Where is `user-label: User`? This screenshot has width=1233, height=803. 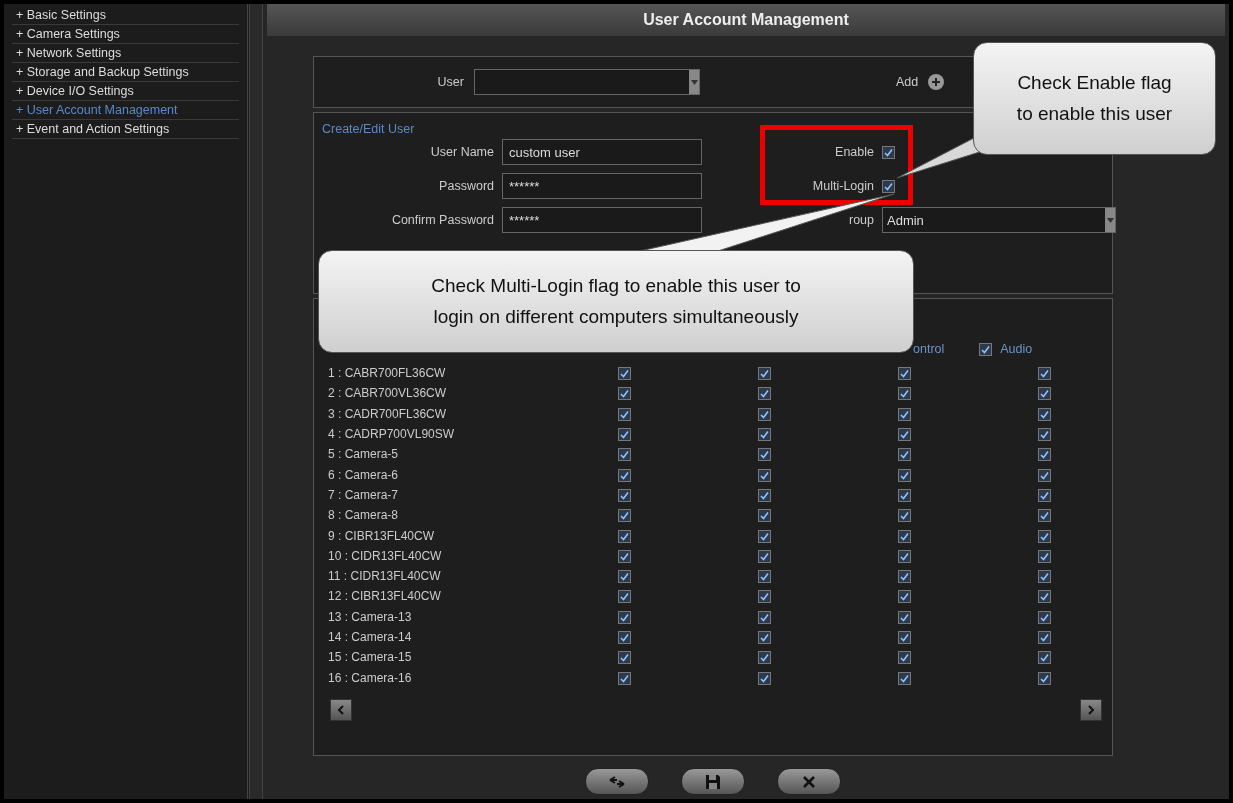 user-label: User is located at coordinates (450, 82).